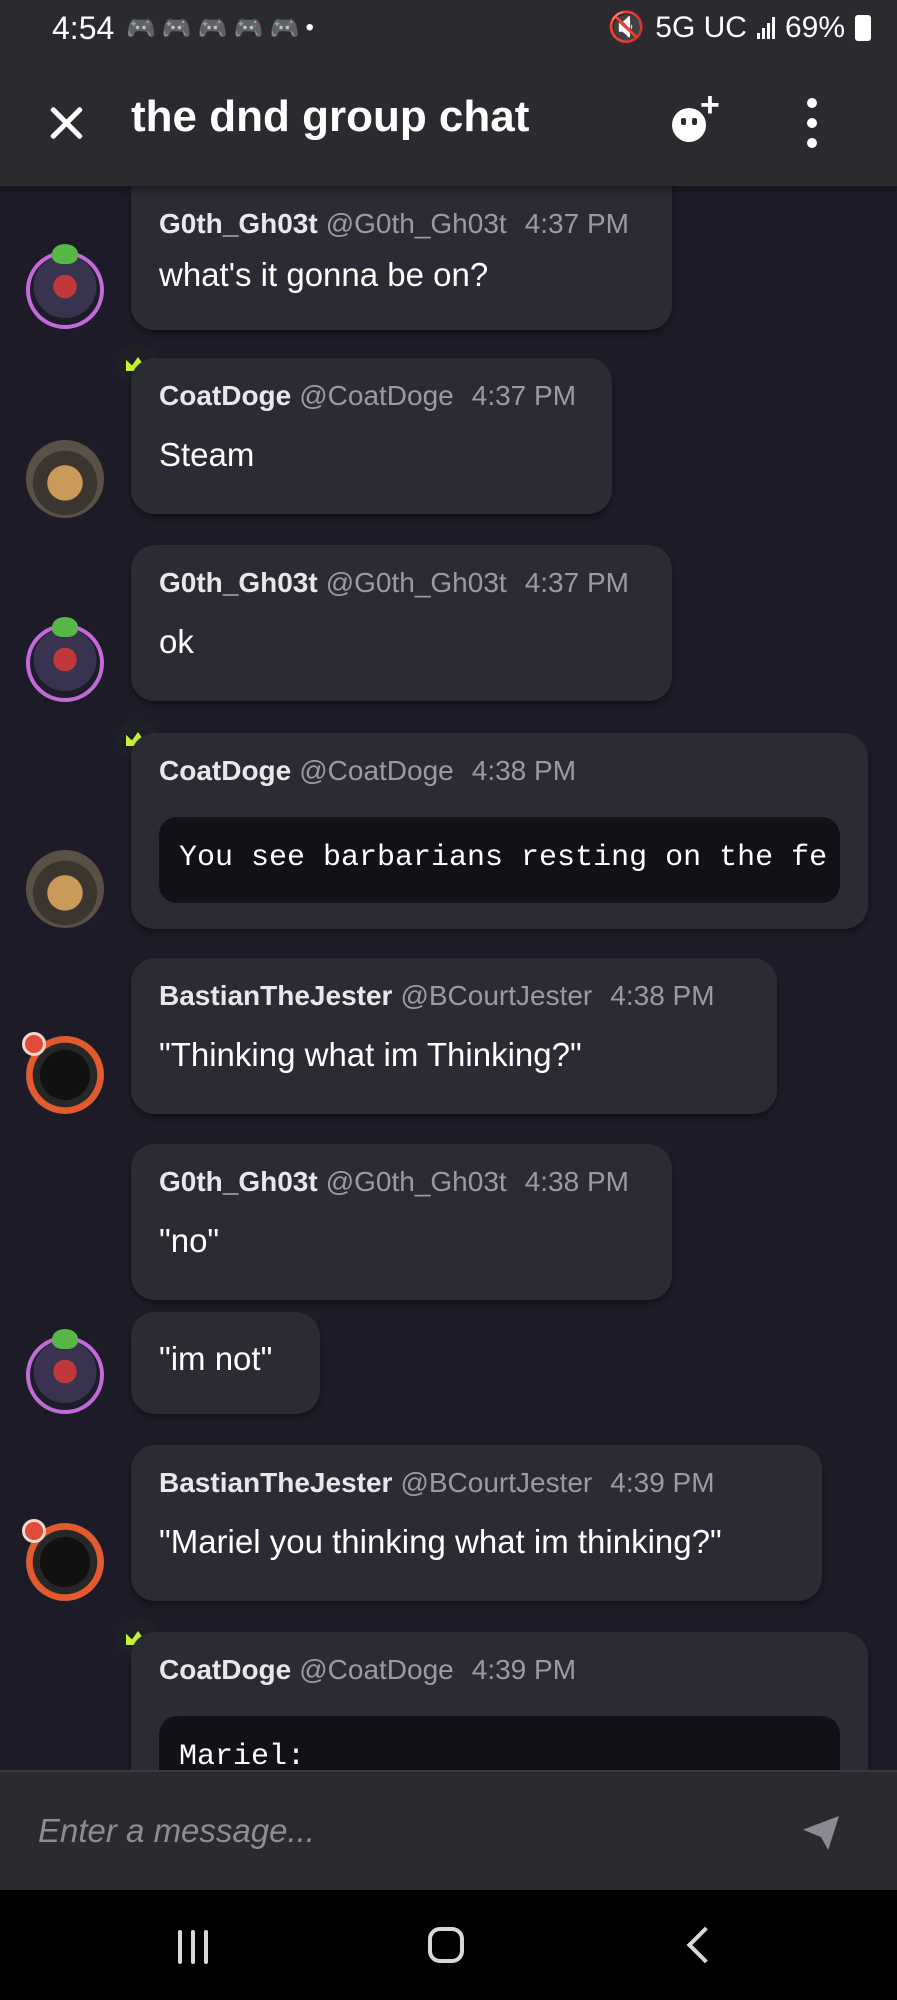 The height and width of the screenshot is (2000, 897). What do you see at coordinates (821, 1833) in the screenshot?
I see `send-icon` at bounding box center [821, 1833].